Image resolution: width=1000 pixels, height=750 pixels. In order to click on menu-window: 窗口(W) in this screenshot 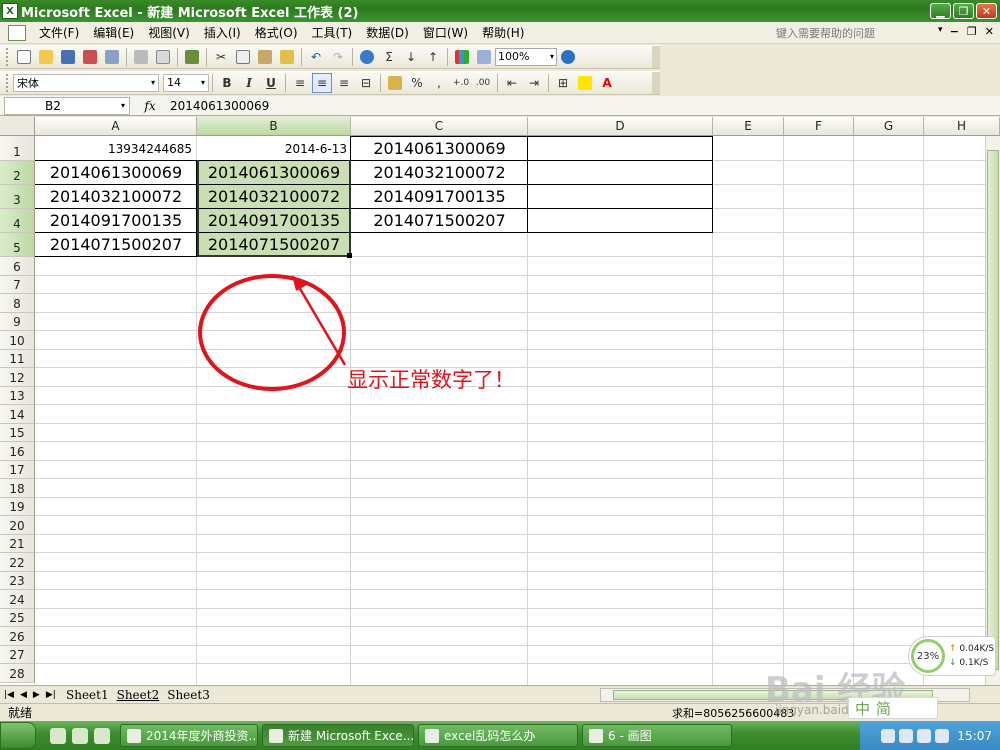, I will do `click(445, 32)`.